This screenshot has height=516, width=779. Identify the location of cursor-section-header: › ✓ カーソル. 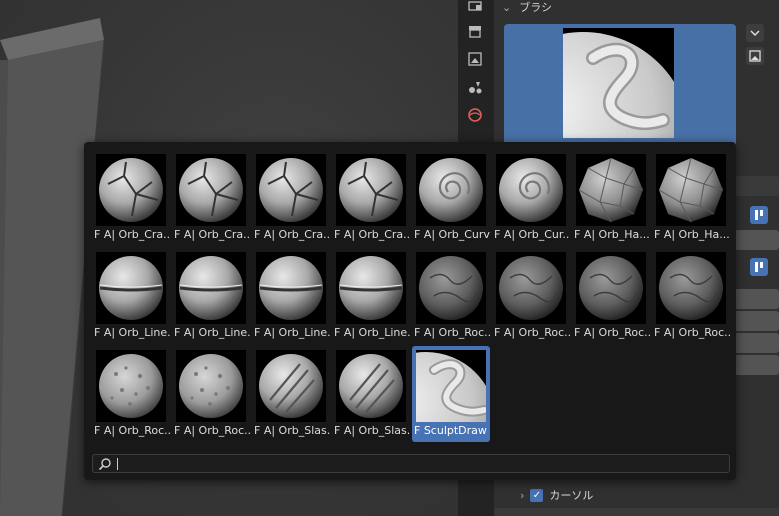
(556, 495).